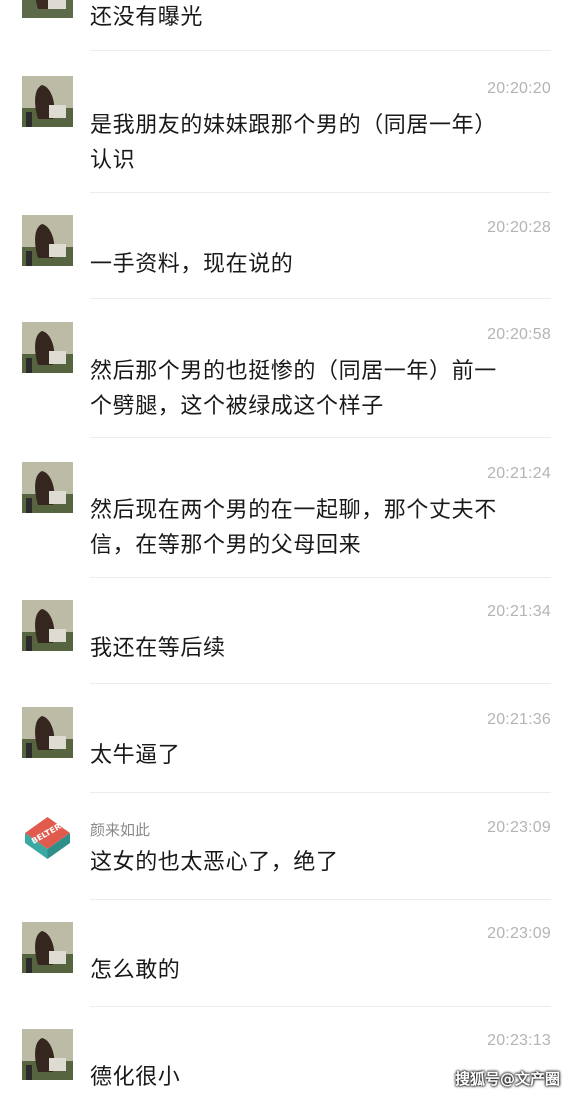 The height and width of the screenshot is (1099, 574). Describe the element at coordinates (120, 830) in the screenshot. I see `sender-name: 颜来如此` at that location.